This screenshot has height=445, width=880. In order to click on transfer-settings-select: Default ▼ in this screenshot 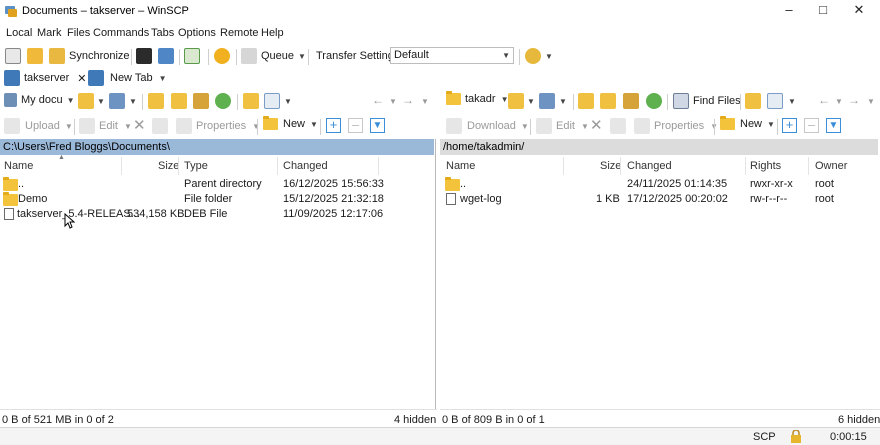, I will do `click(452, 55)`.